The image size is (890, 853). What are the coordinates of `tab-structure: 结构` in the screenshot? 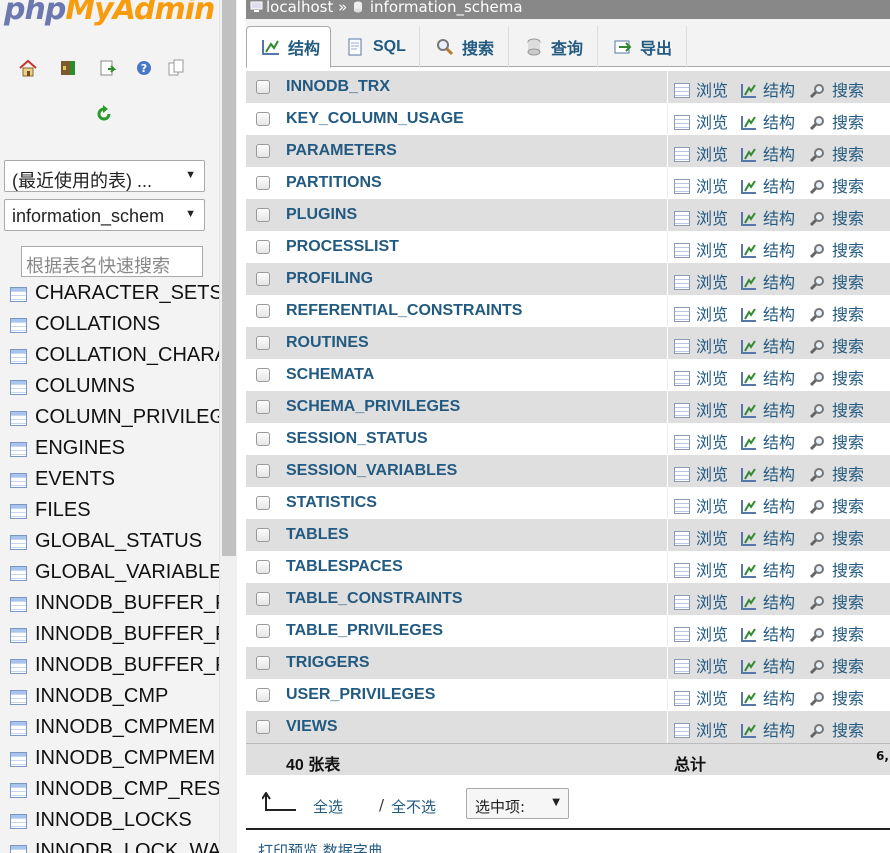 It's located at (288, 47).